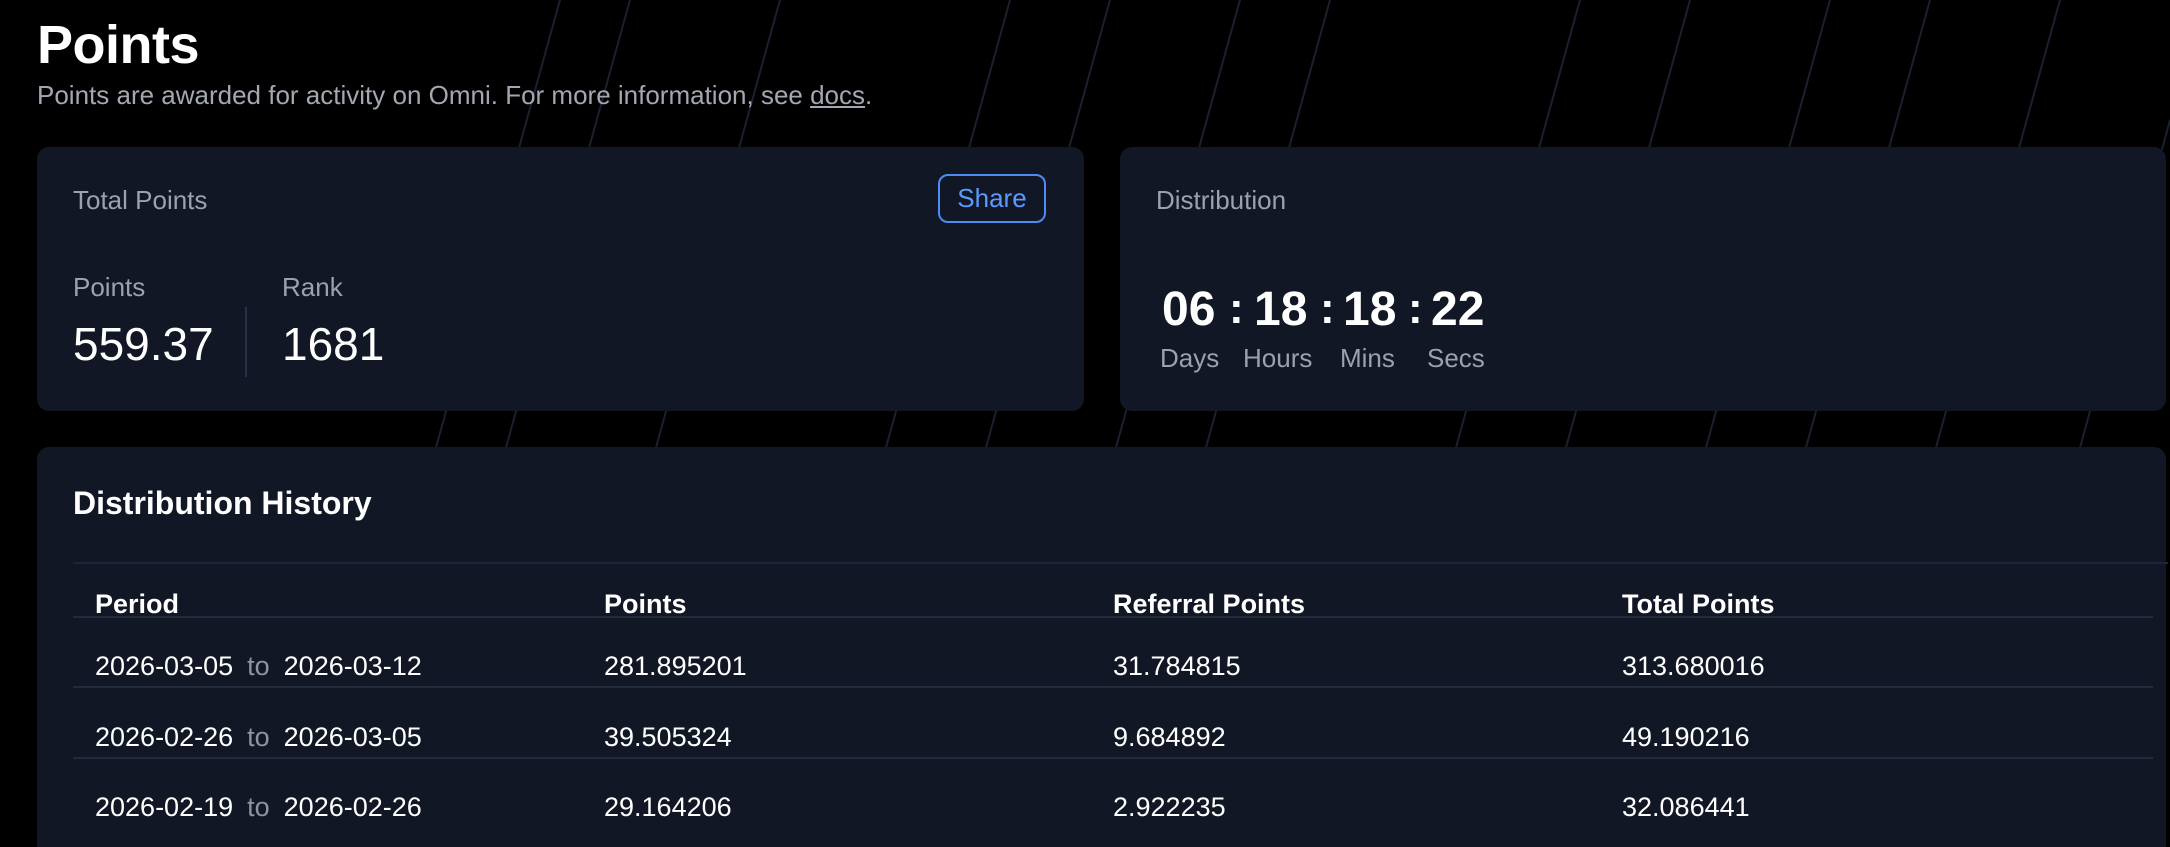 The height and width of the screenshot is (847, 2170). What do you see at coordinates (352, 807) in the screenshot?
I see `period-end: 2026-02-26` at bounding box center [352, 807].